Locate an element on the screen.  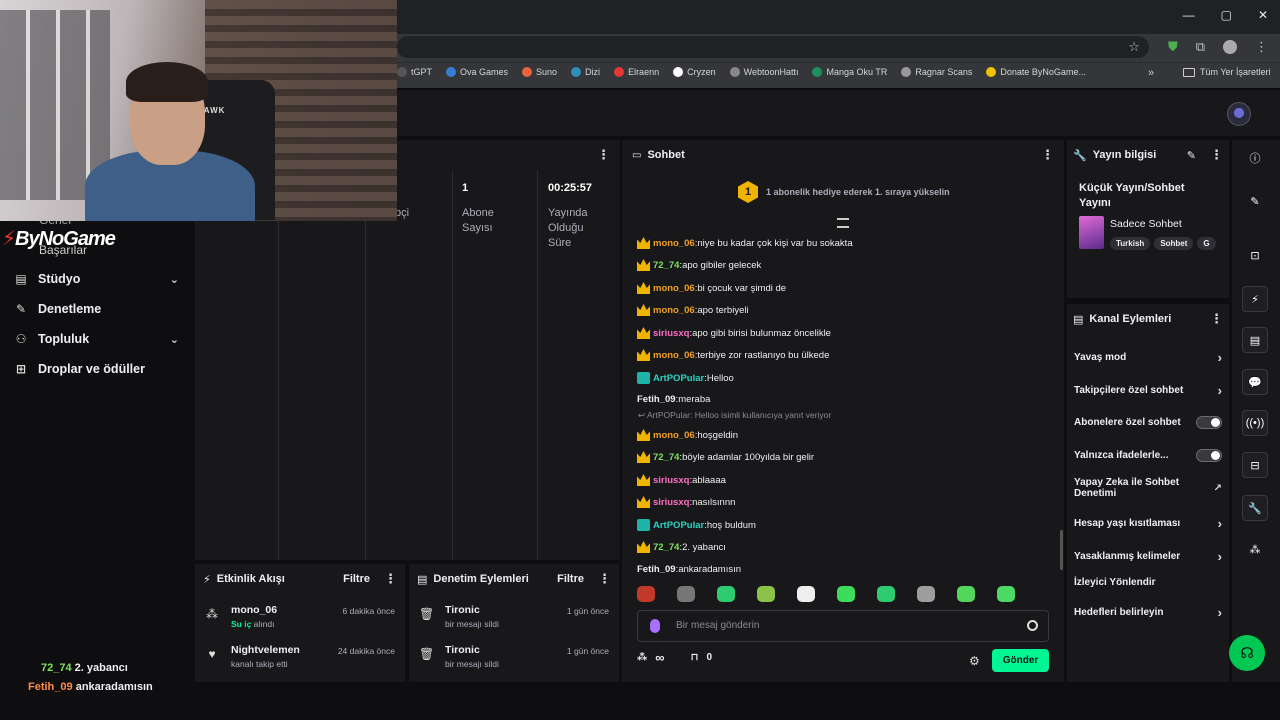
activity-user: mono_06 is located at coordinates (254, 610).